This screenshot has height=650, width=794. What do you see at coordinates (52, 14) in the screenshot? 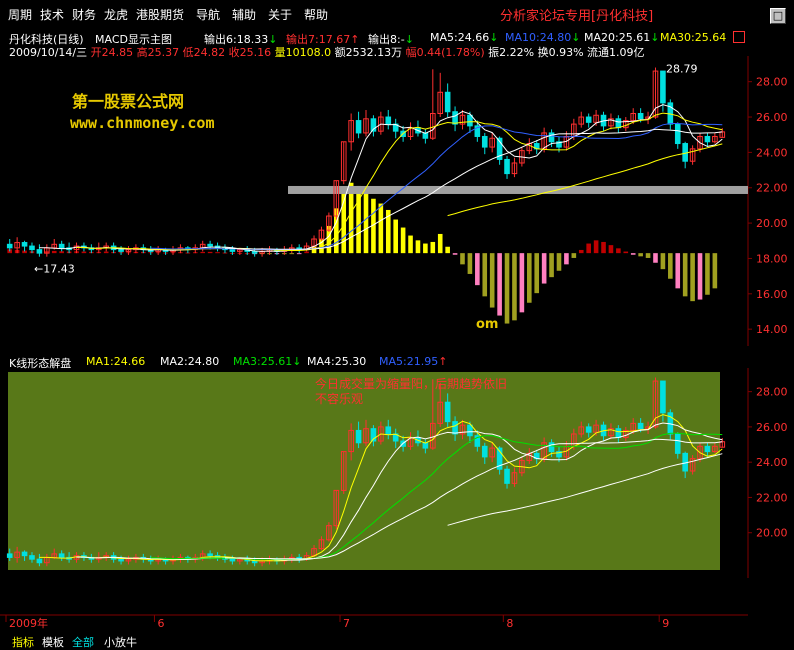
I see `menu-item-technical: 技术` at bounding box center [52, 14].